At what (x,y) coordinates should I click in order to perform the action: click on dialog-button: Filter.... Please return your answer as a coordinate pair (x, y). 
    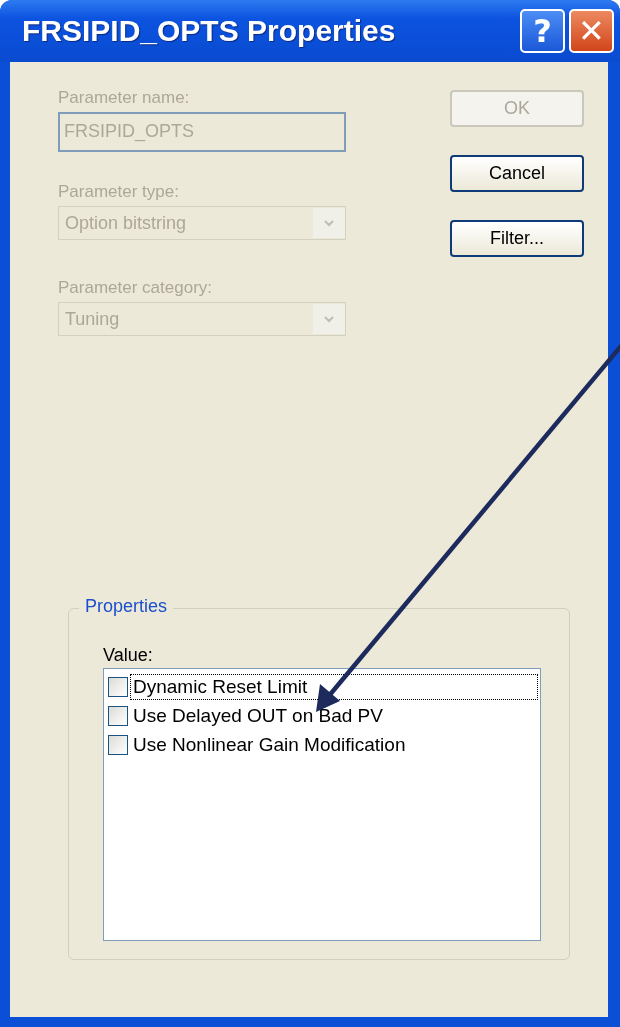
    Looking at the image, I should click on (517, 238).